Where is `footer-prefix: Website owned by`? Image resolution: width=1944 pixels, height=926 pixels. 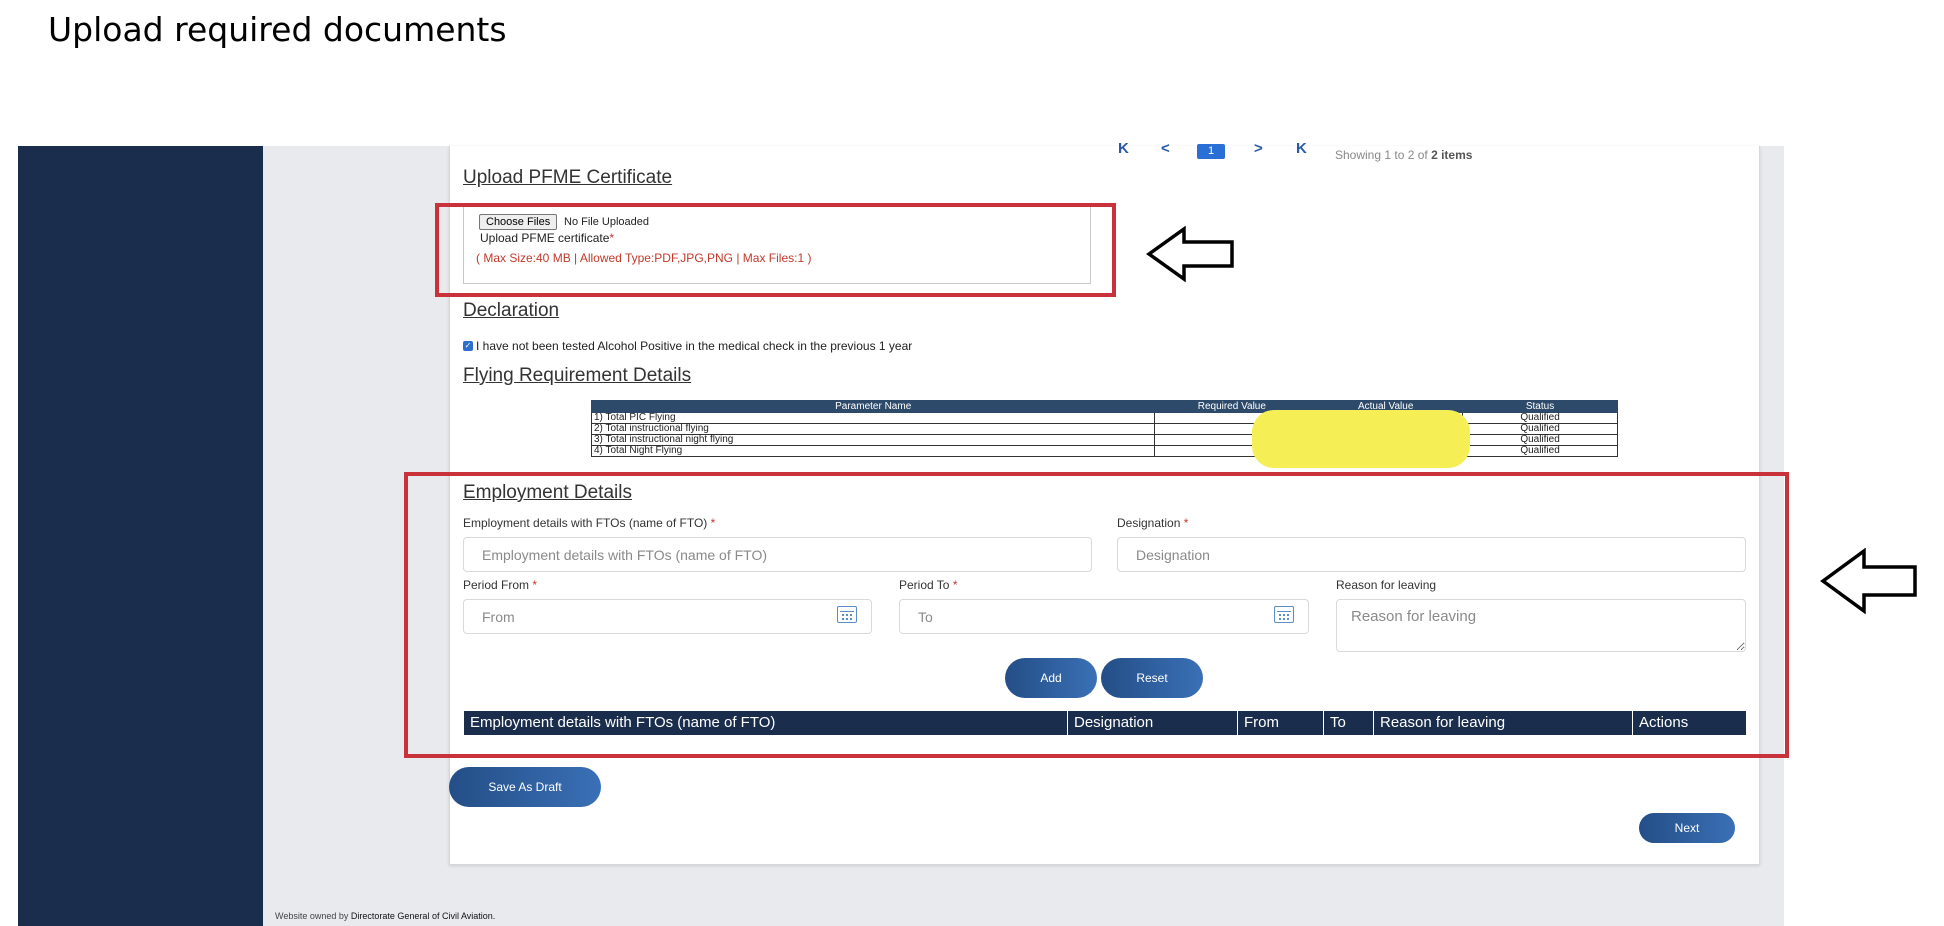
footer-prefix: Website owned by is located at coordinates (312, 916).